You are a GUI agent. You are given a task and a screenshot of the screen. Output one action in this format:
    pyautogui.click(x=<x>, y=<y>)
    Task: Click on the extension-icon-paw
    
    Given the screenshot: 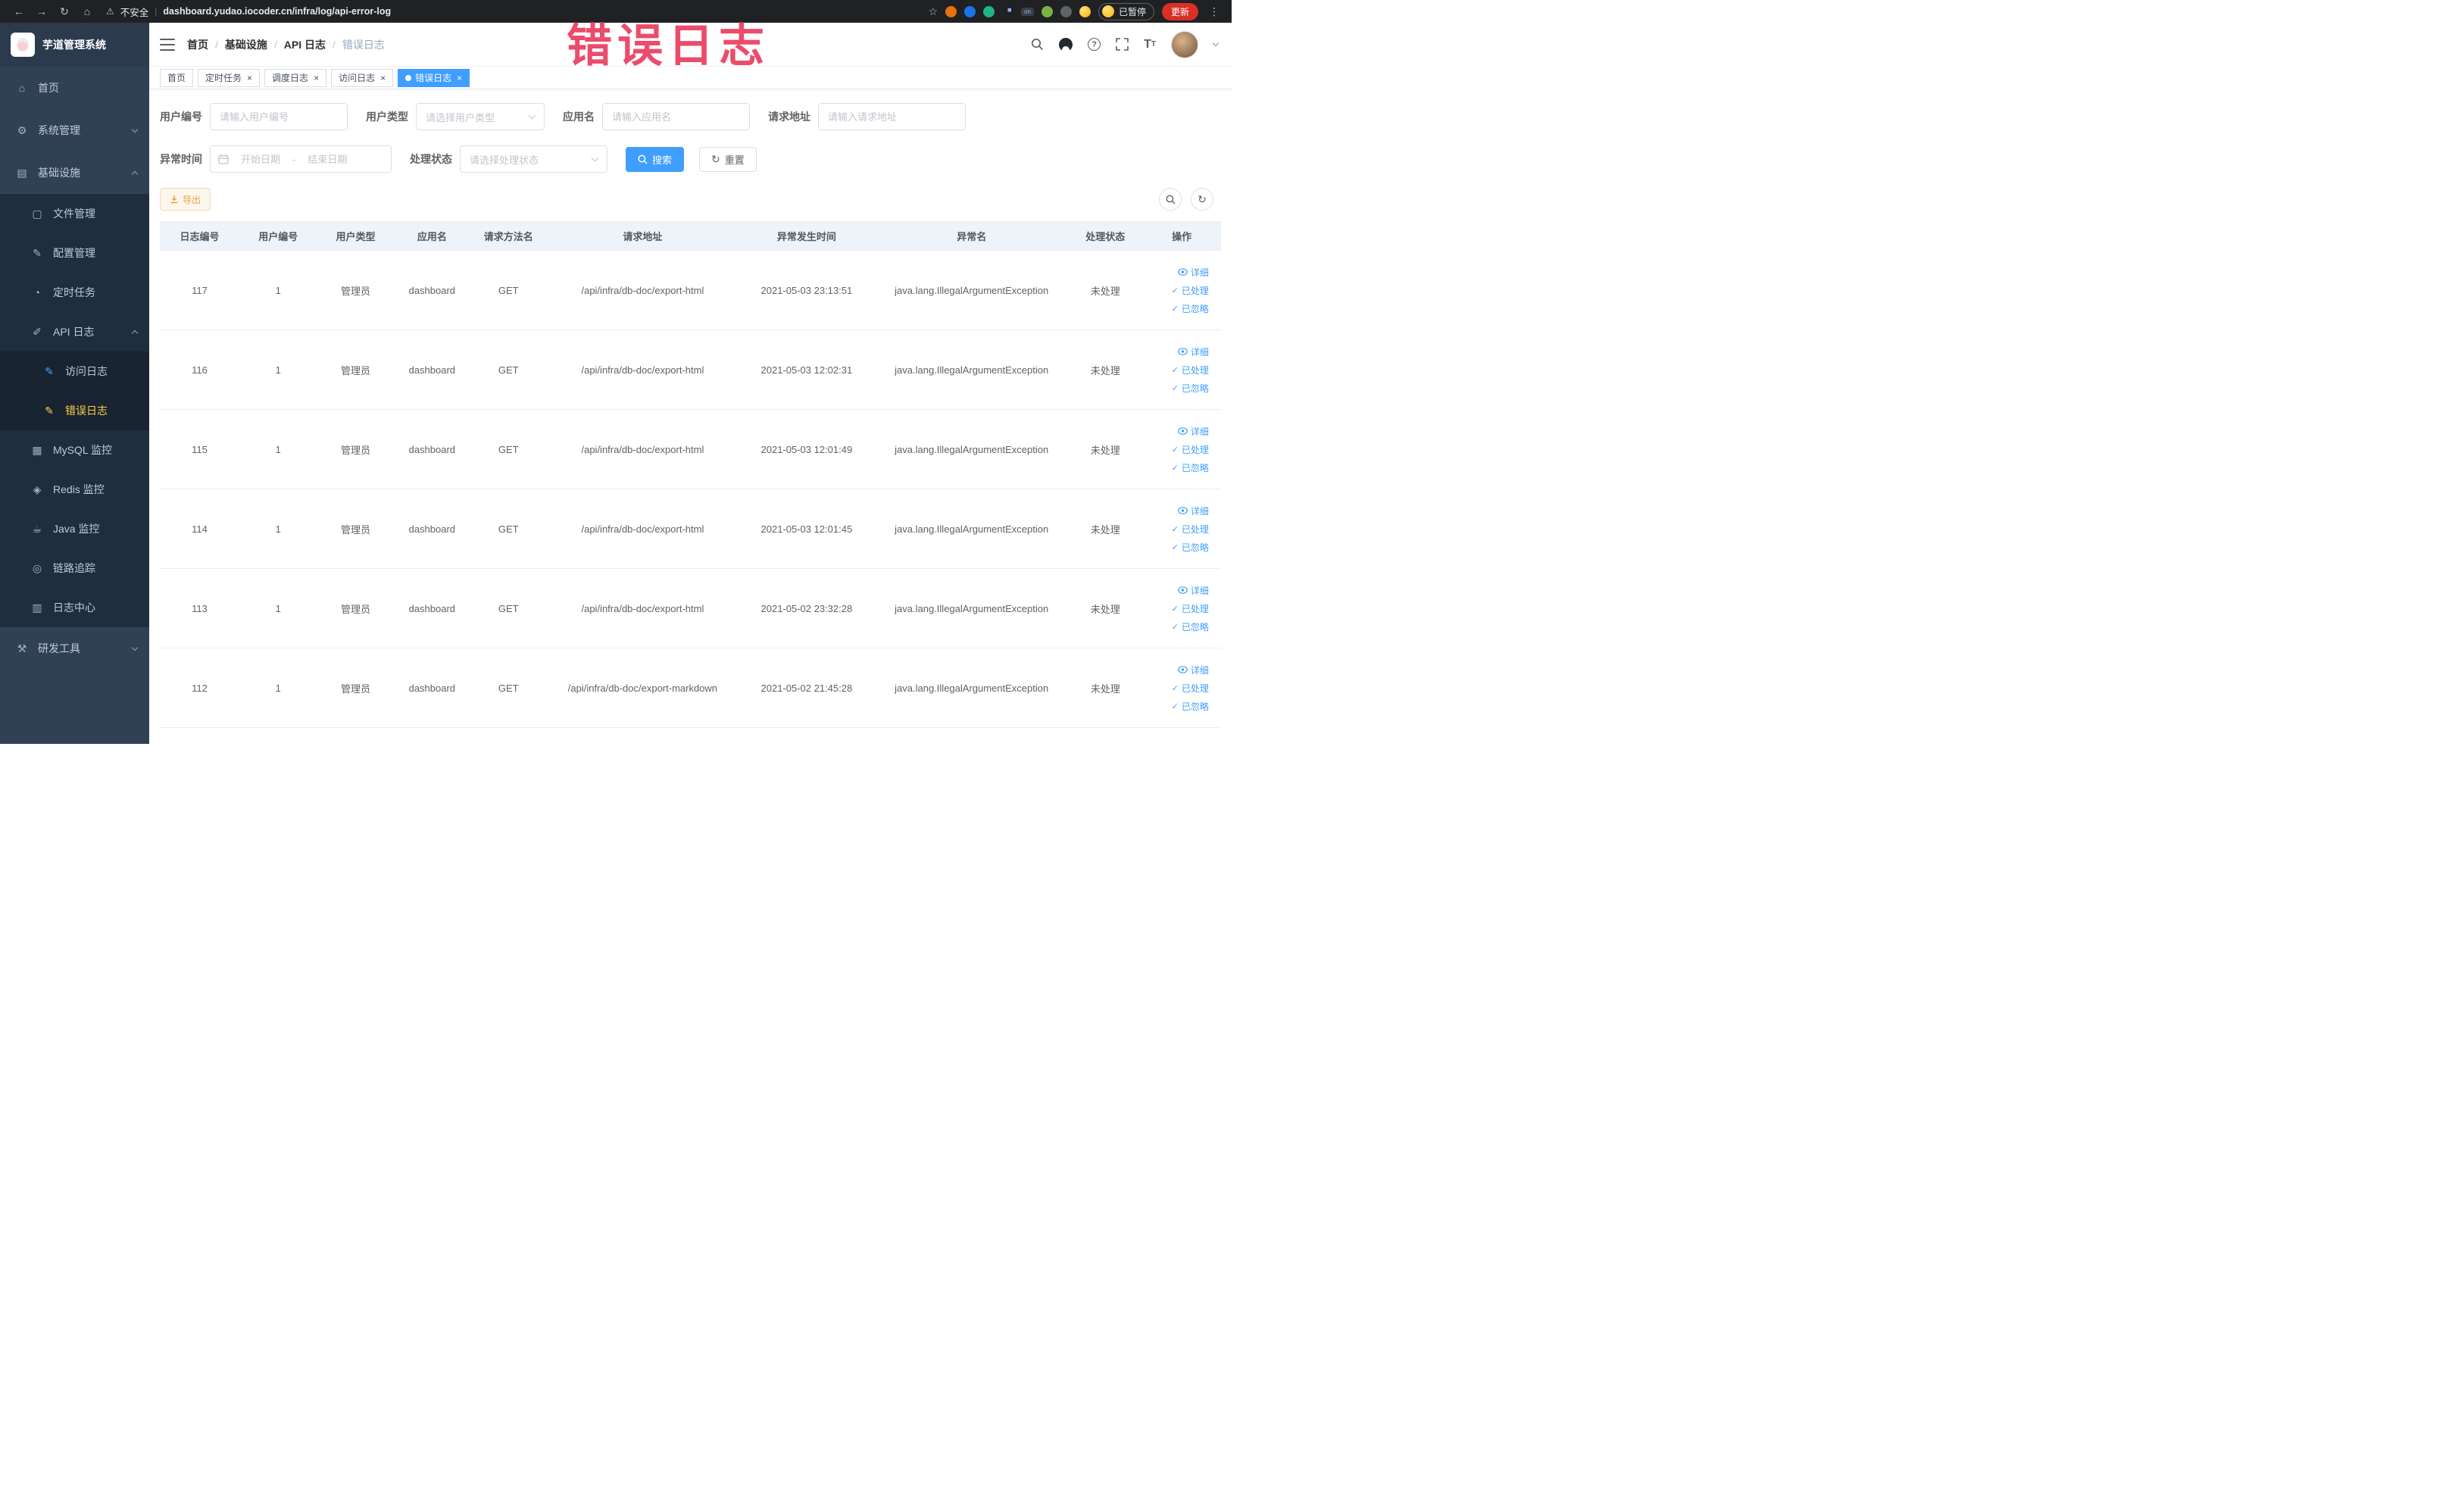 What is the action you would take?
    pyautogui.click(x=1066, y=11)
    